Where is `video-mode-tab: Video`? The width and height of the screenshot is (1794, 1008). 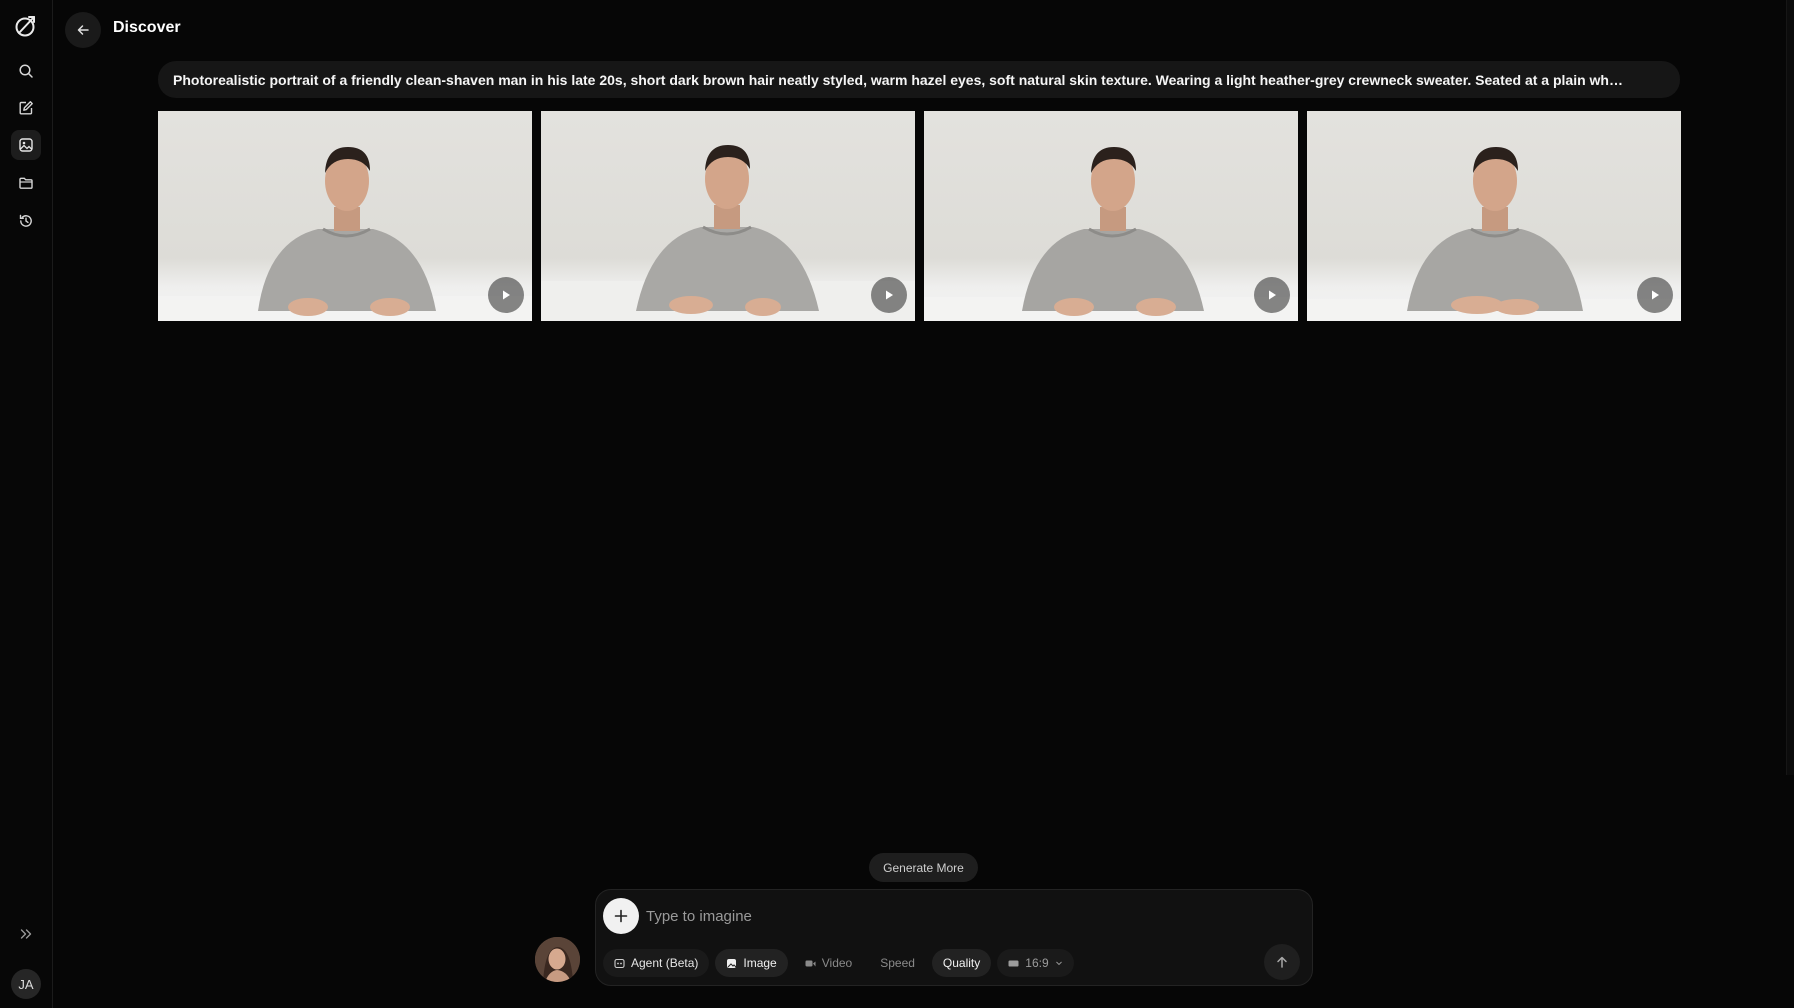
video-mode-tab: Video is located at coordinates (828, 963).